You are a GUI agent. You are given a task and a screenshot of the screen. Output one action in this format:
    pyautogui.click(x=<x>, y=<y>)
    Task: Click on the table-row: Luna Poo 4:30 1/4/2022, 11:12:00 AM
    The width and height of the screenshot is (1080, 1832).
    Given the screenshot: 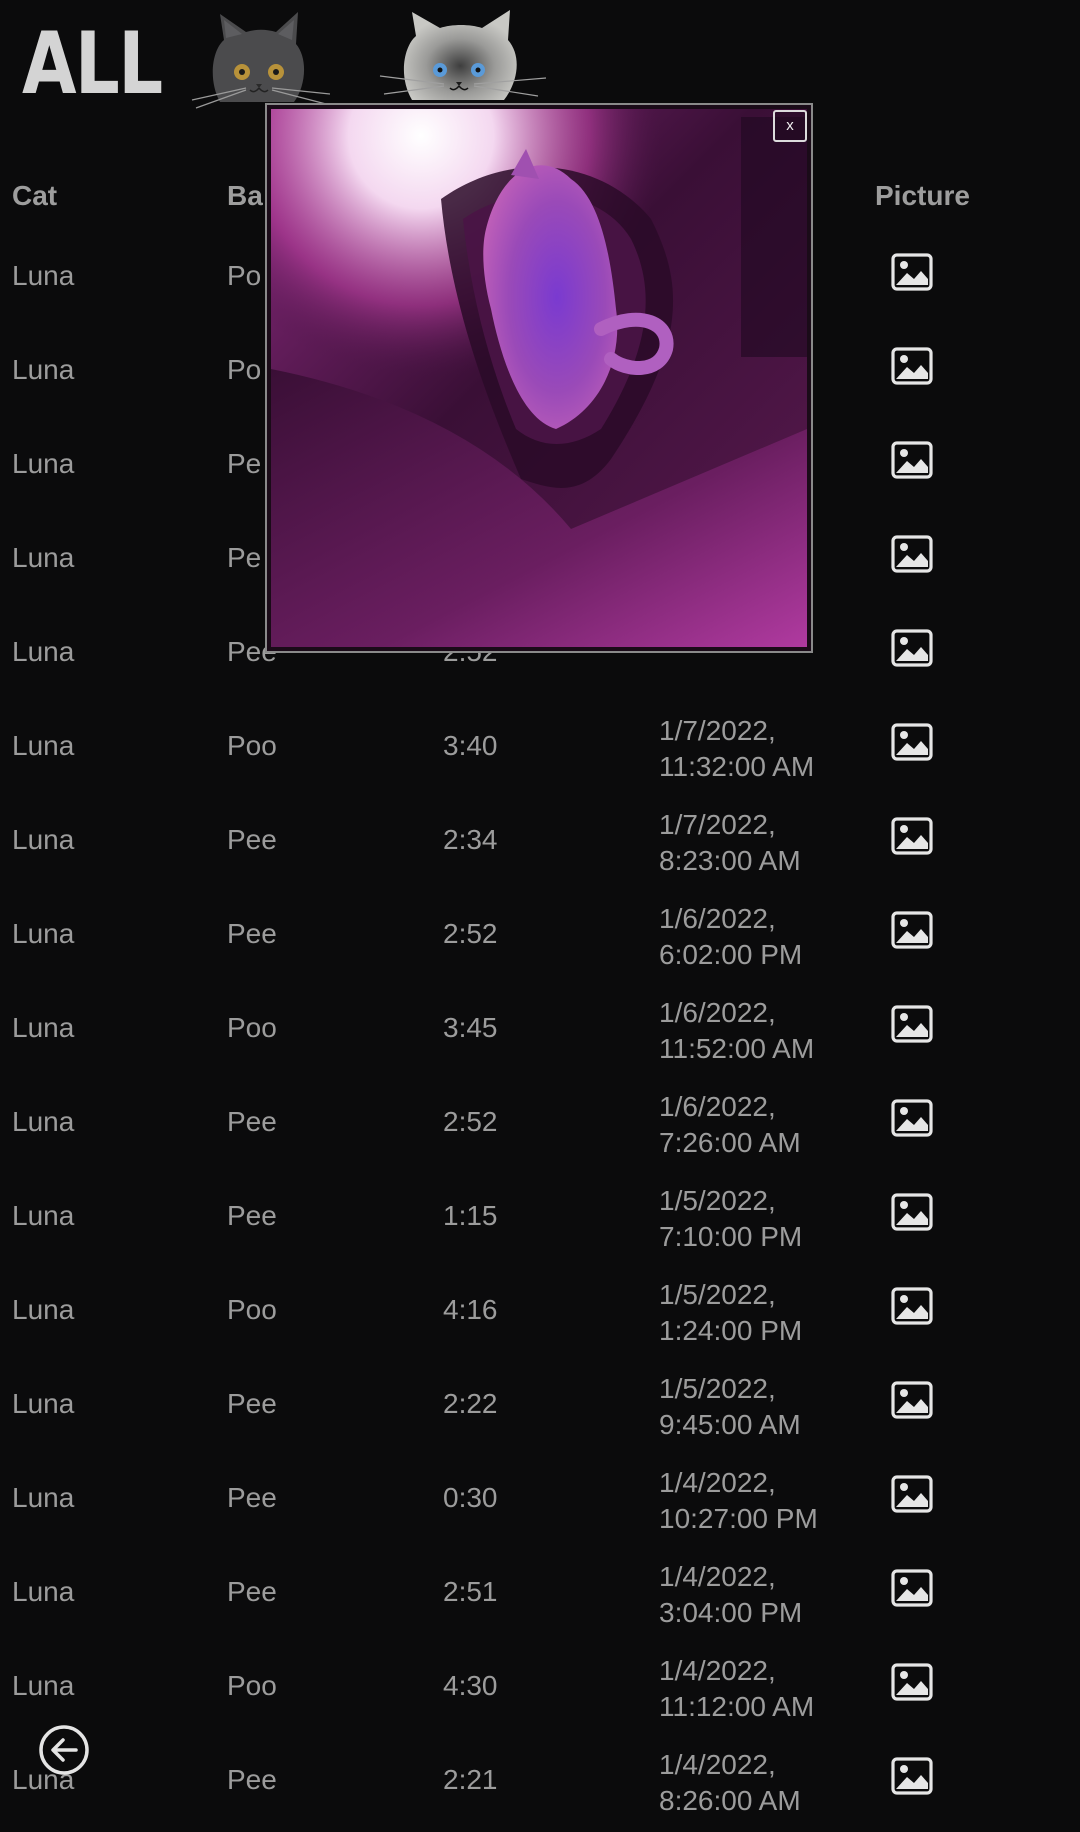 What is the action you would take?
    pyautogui.click(x=540, y=1691)
    